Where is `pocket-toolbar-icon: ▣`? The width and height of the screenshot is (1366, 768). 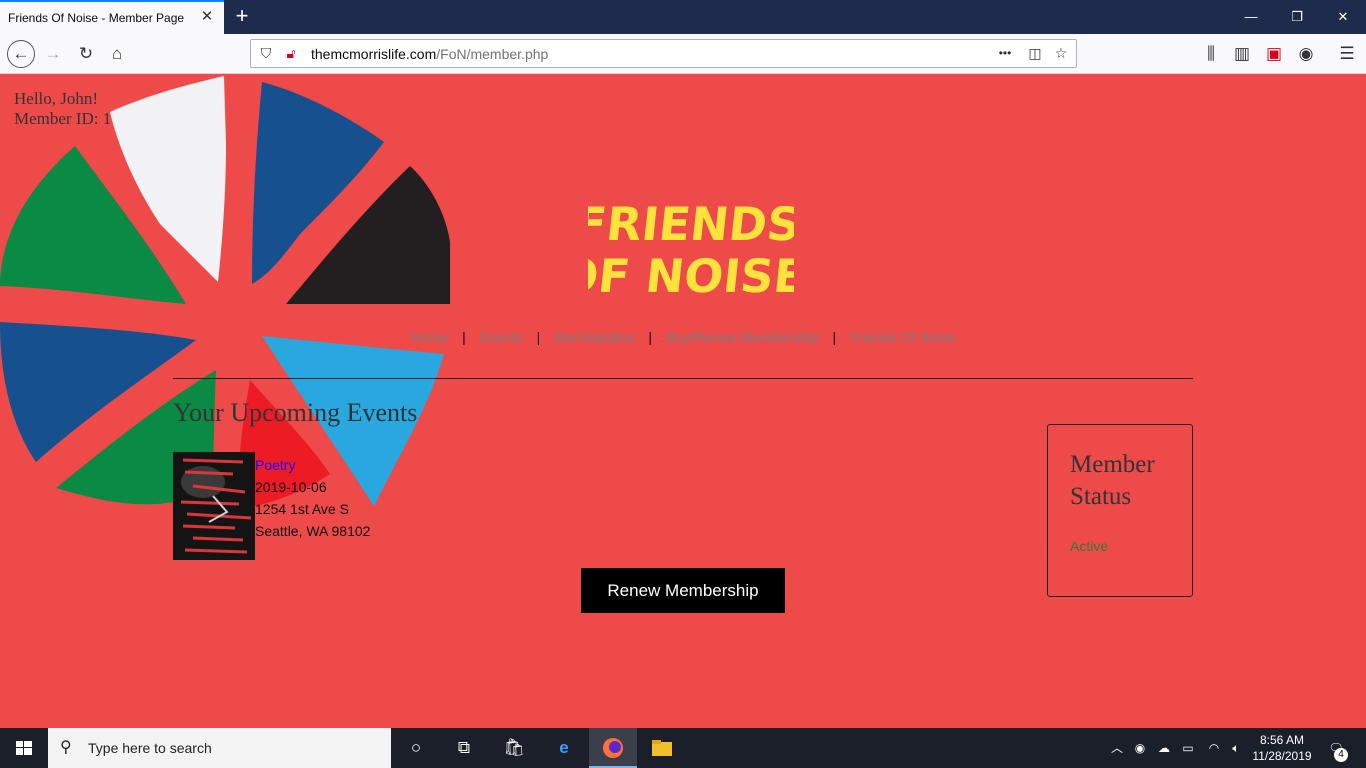
pocket-toolbar-icon: ▣ is located at coordinates (1274, 54).